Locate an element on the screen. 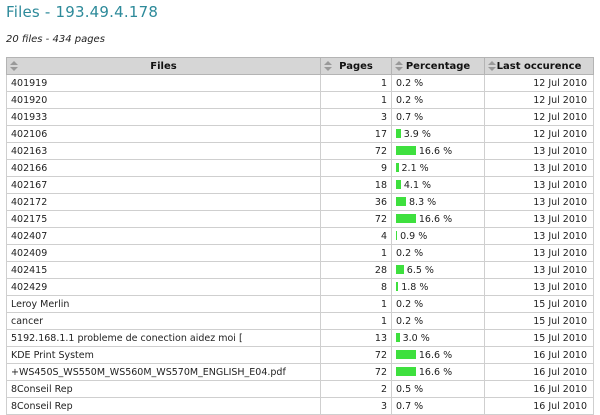 The width and height of the screenshot is (600, 415). percentage-cell: 0.5 % is located at coordinates (438, 389).